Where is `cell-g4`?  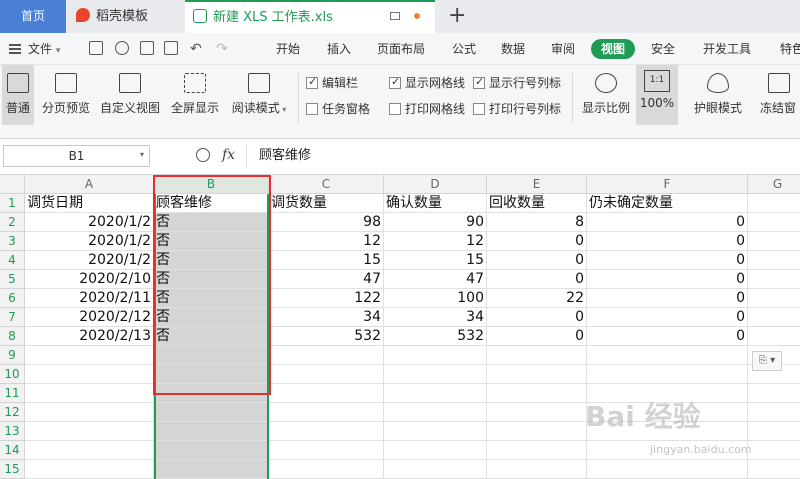 cell-g4 is located at coordinates (774, 260).